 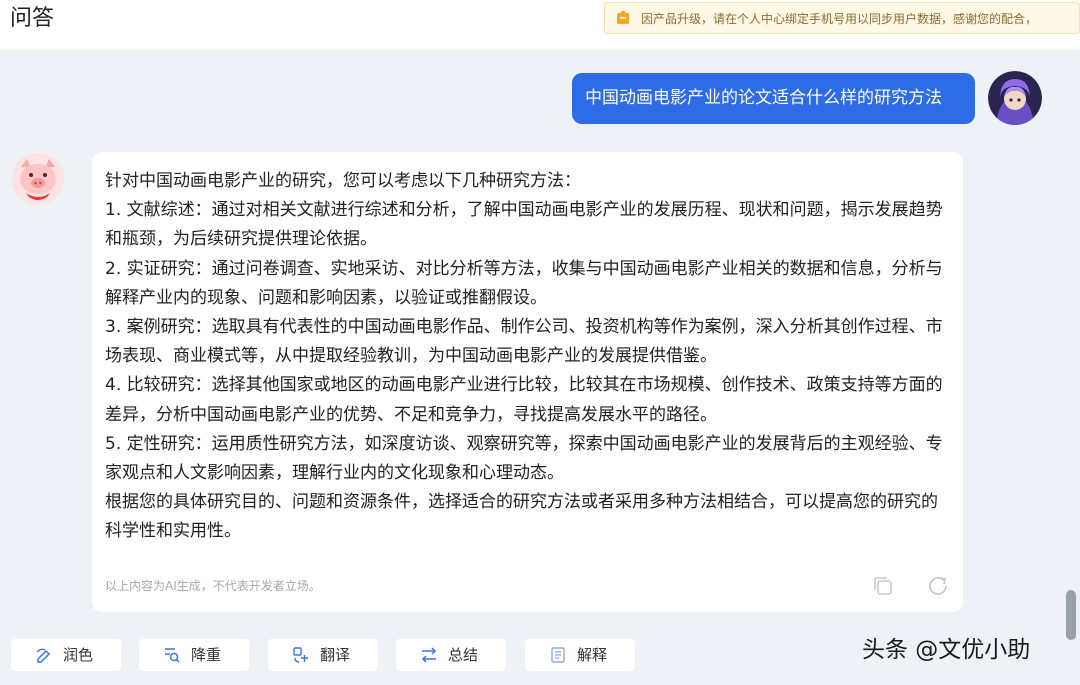 I want to click on user-message-text: 中国动画电影产业的论文适合什么样的研究方法, so click(x=763, y=98).